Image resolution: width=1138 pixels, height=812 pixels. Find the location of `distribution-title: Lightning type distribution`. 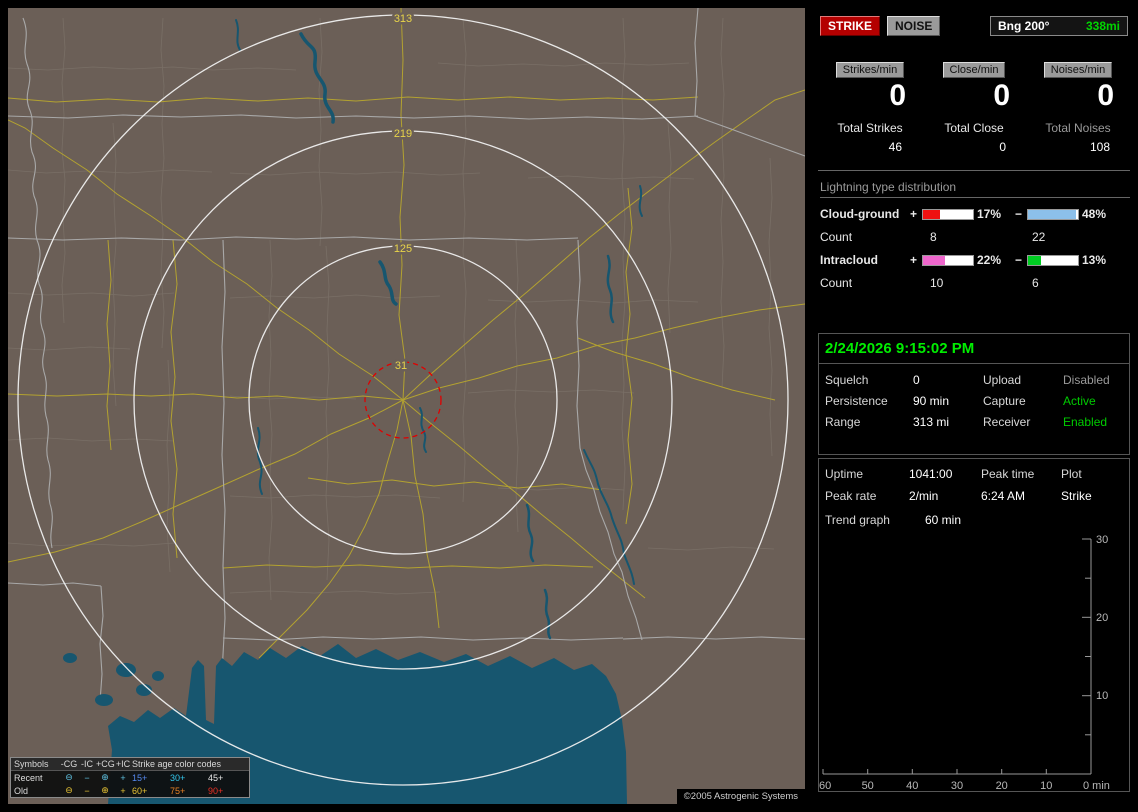

distribution-title: Lightning type distribution is located at coordinates (975, 189).